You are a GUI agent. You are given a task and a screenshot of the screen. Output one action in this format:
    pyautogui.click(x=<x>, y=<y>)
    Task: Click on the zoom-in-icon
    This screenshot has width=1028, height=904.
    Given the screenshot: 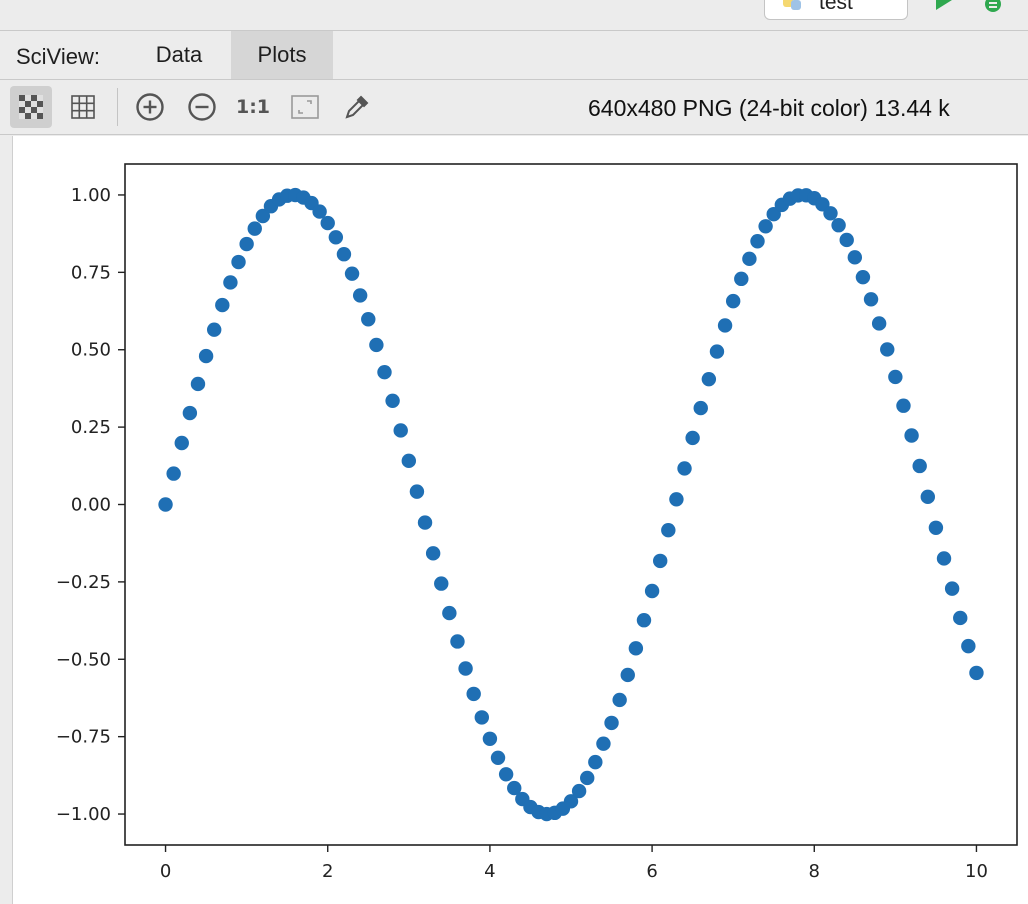 What is the action you would take?
    pyautogui.click(x=150, y=107)
    